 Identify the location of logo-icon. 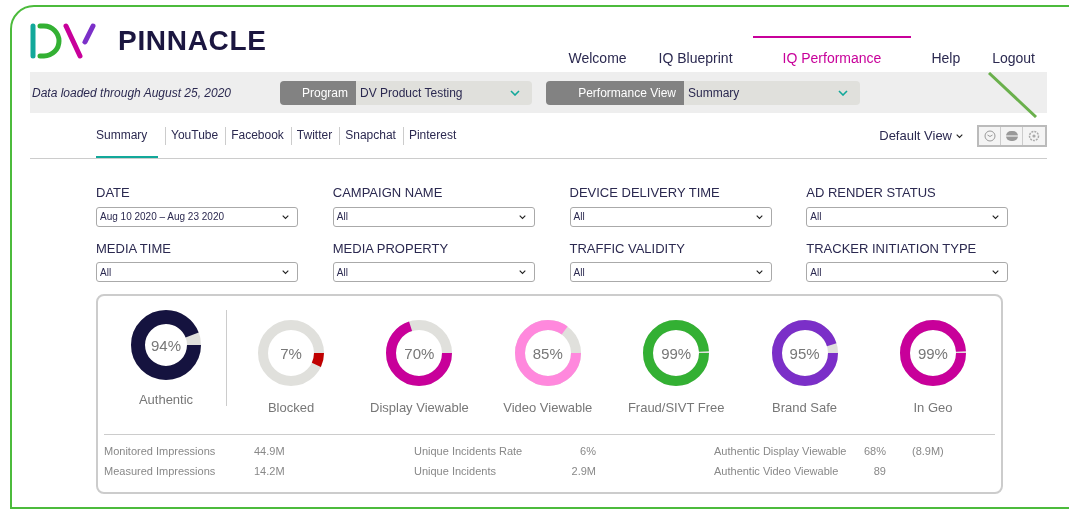
(63, 41).